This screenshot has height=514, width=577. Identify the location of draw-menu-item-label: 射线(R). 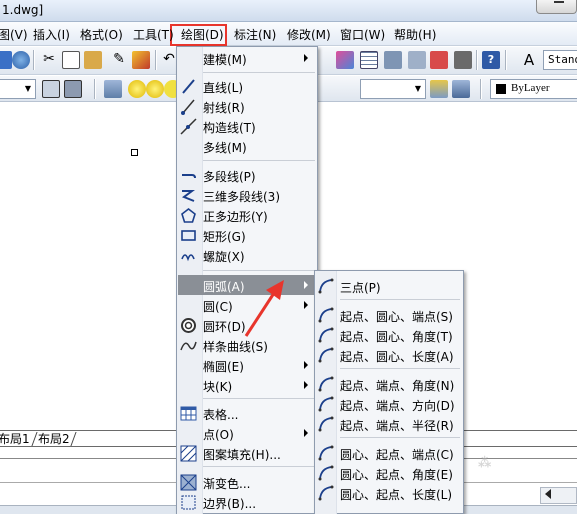
(224, 108).